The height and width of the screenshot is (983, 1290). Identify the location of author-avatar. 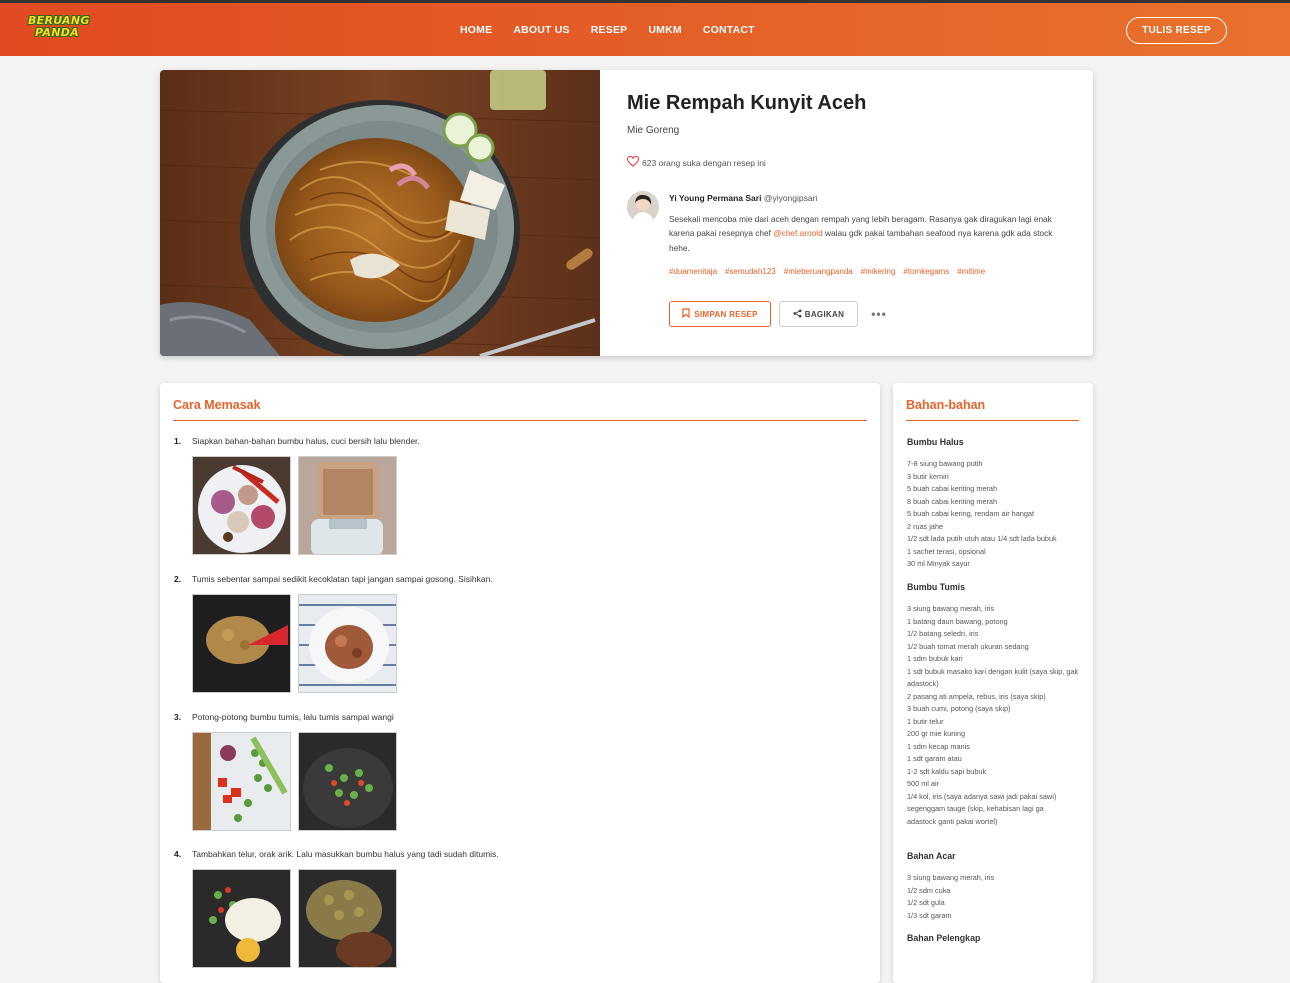
(643, 207).